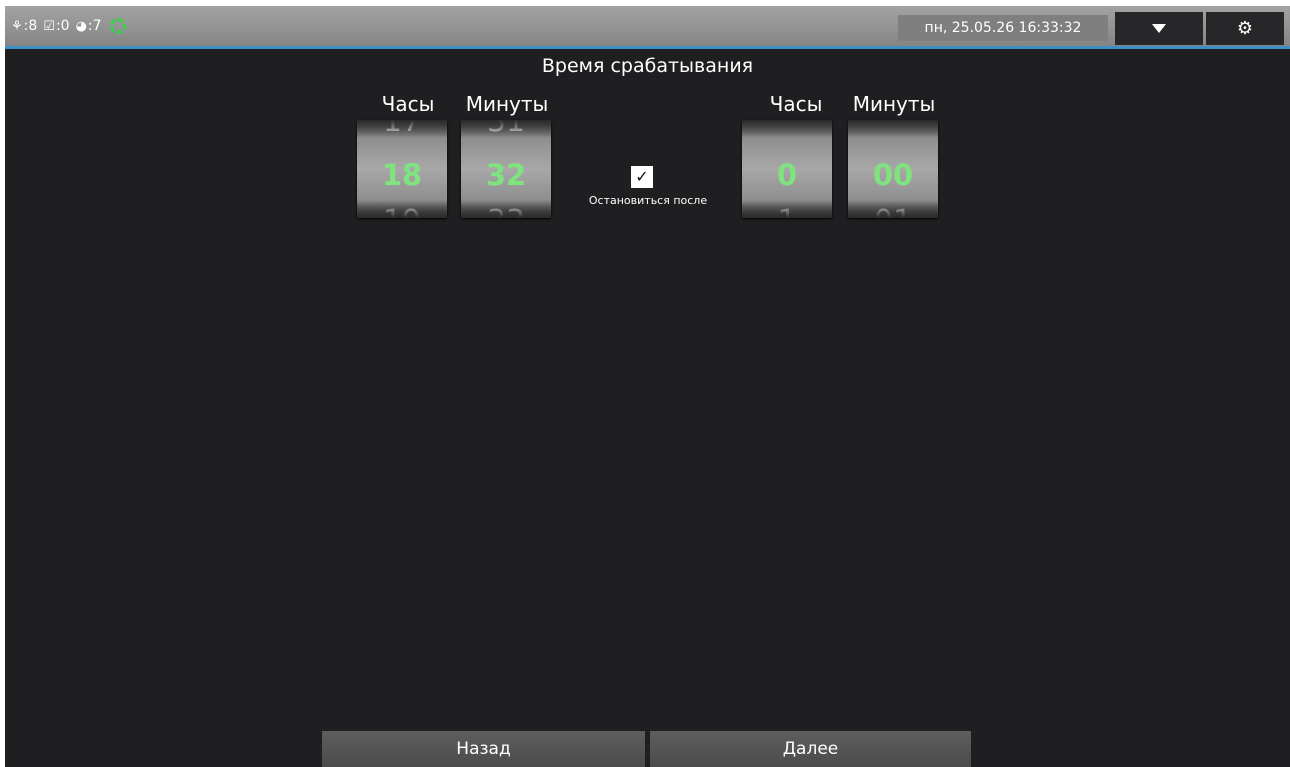 The image size is (1290, 767). What do you see at coordinates (894, 104) in the screenshot?
I see `stop-minutes-label: Минуты` at bounding box center [894, 104].